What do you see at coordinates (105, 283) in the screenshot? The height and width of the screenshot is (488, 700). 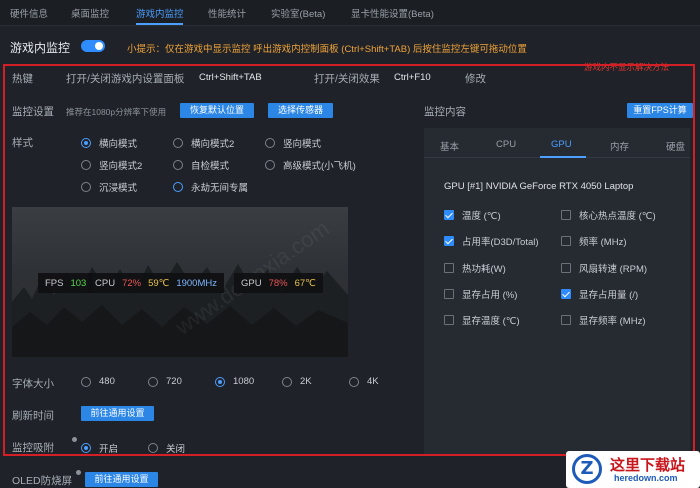 I see `osd-cpu-label: CPU` at bounding box center [105, 283].